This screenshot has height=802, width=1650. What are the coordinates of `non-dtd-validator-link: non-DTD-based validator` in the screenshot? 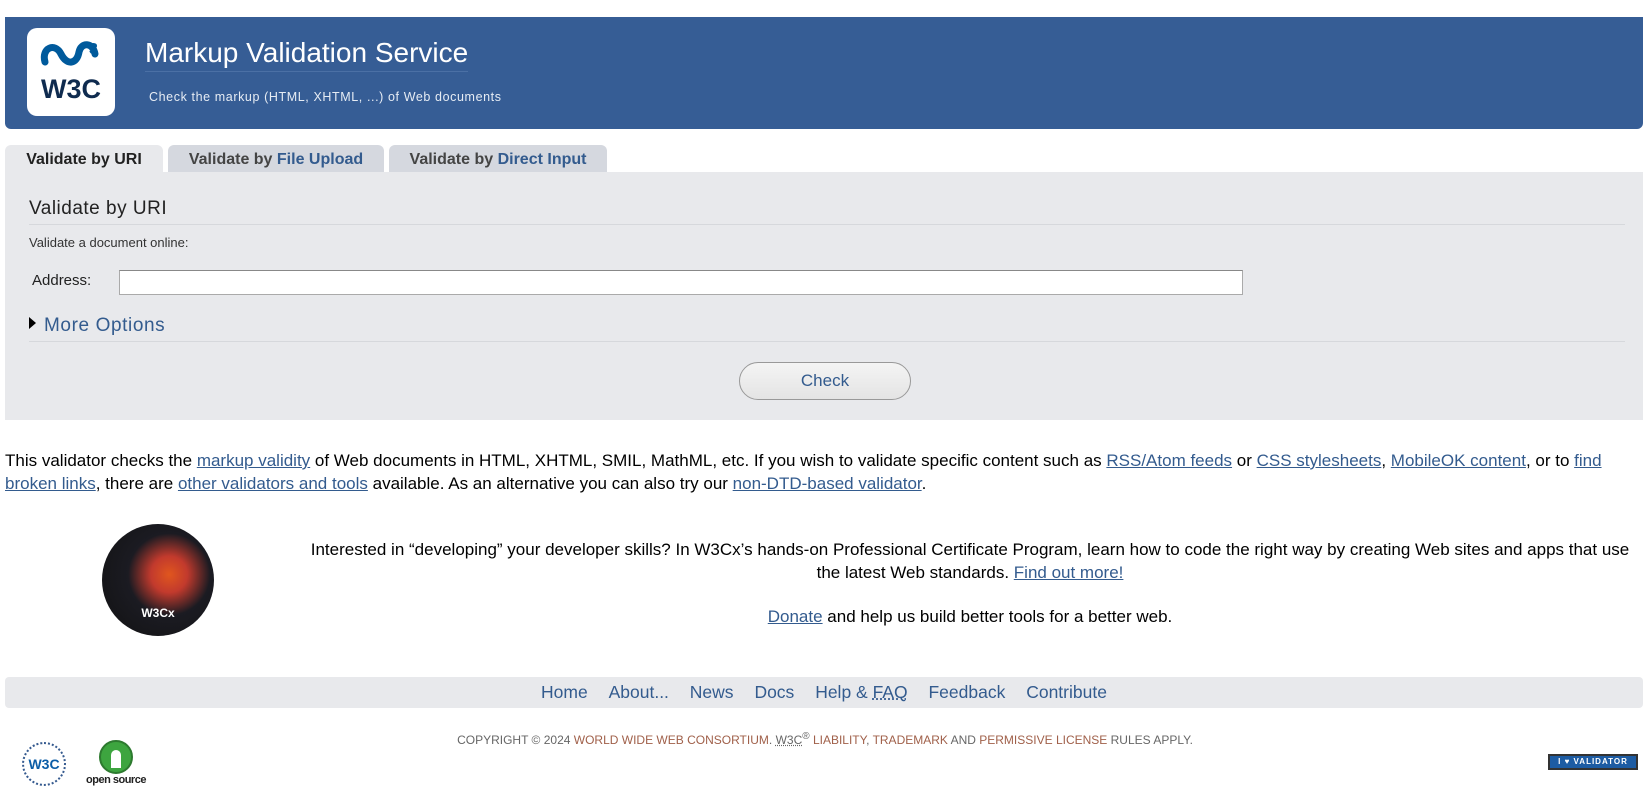 It's located at (827, 483).